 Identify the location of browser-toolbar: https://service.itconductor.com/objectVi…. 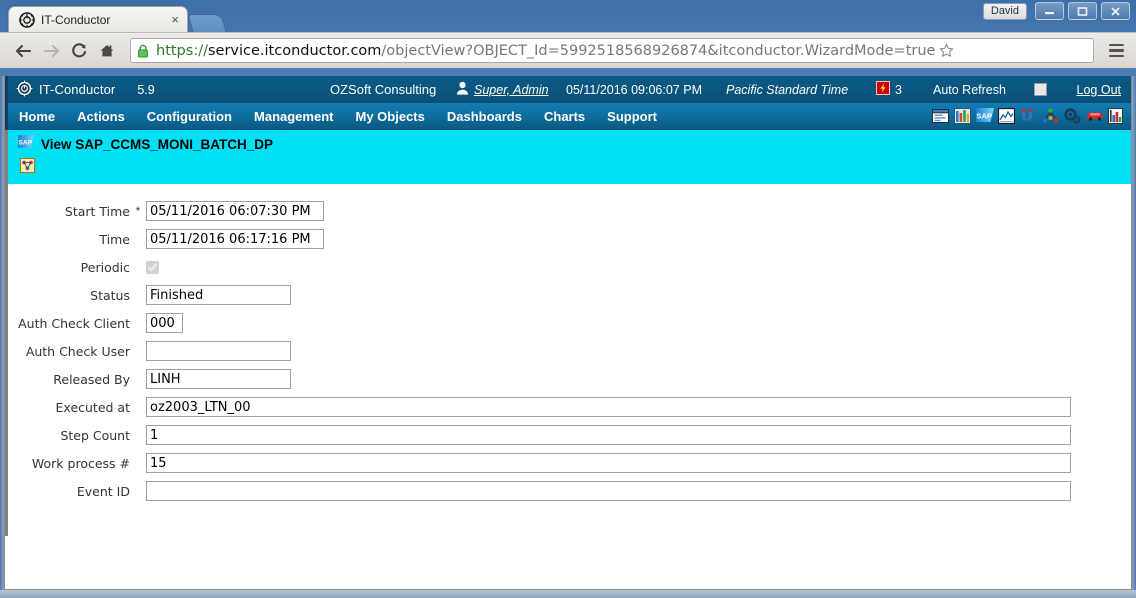
(568, 50).